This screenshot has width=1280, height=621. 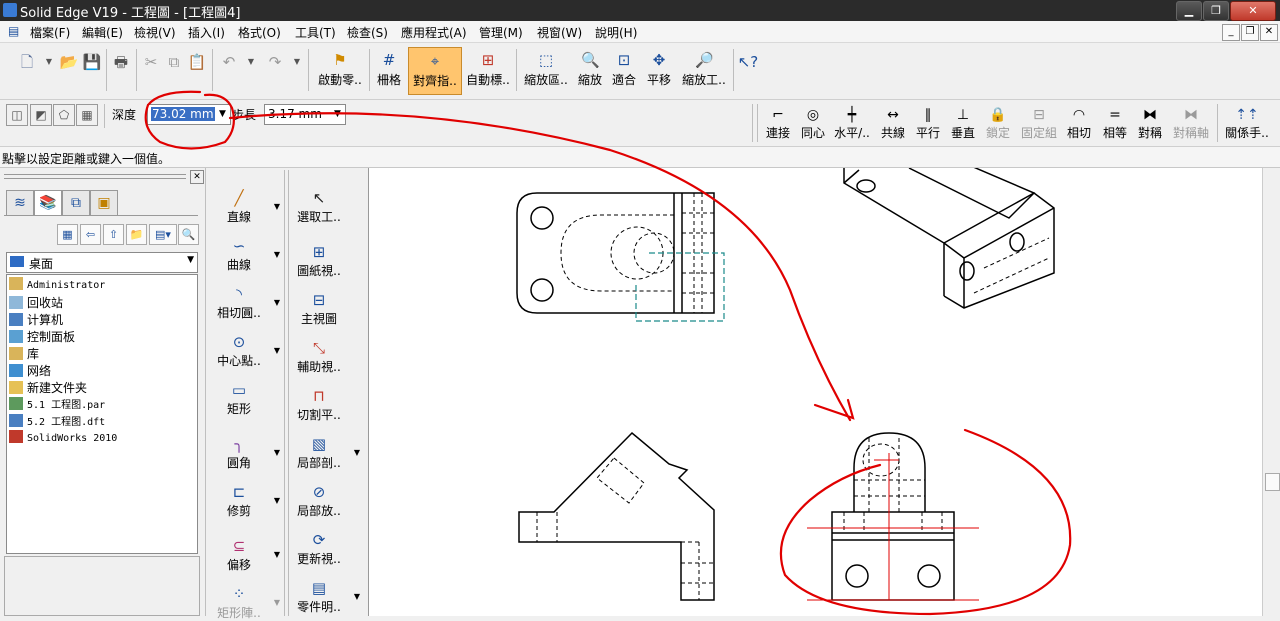 I want to click on relation-fixed-group-button: ⊟ 固定組, so click(x=1039, y=122).